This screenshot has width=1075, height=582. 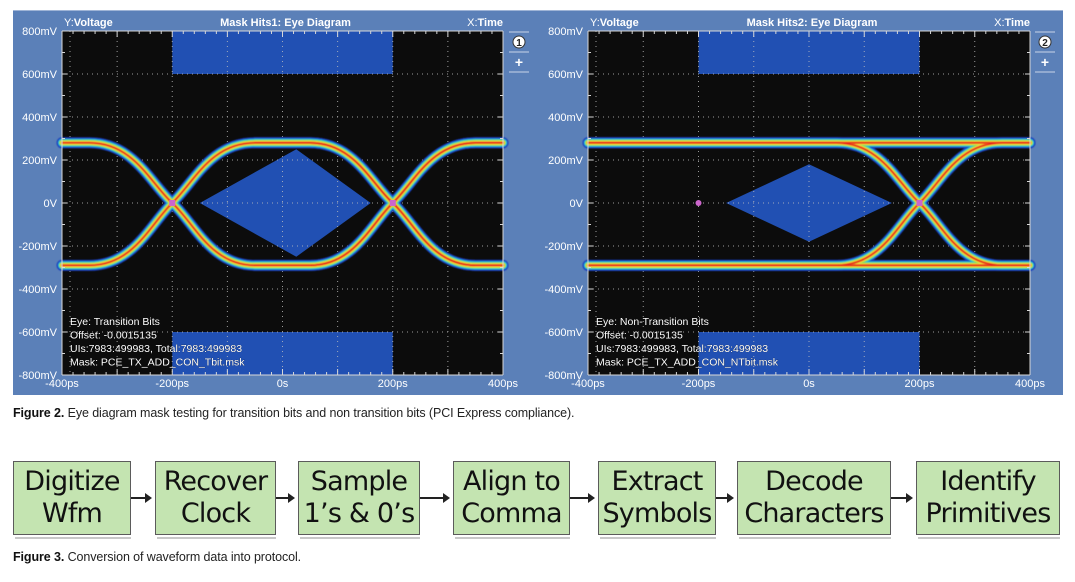 I want to click on flow-step-line2: Characters, so click(x=814, y=513).